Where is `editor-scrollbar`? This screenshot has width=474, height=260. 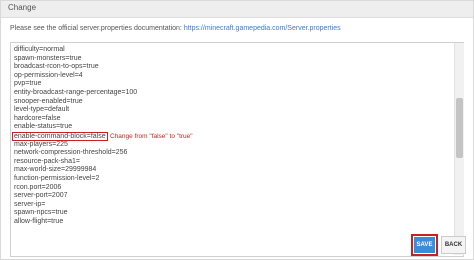 editor-scrollbar is located at coordinates (459, 149).